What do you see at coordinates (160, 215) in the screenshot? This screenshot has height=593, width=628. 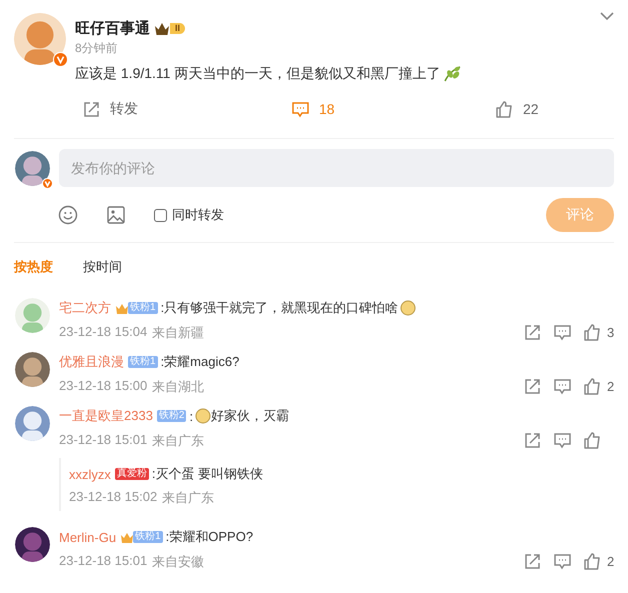 I see `checkbox` at bounding box center [160, 215].